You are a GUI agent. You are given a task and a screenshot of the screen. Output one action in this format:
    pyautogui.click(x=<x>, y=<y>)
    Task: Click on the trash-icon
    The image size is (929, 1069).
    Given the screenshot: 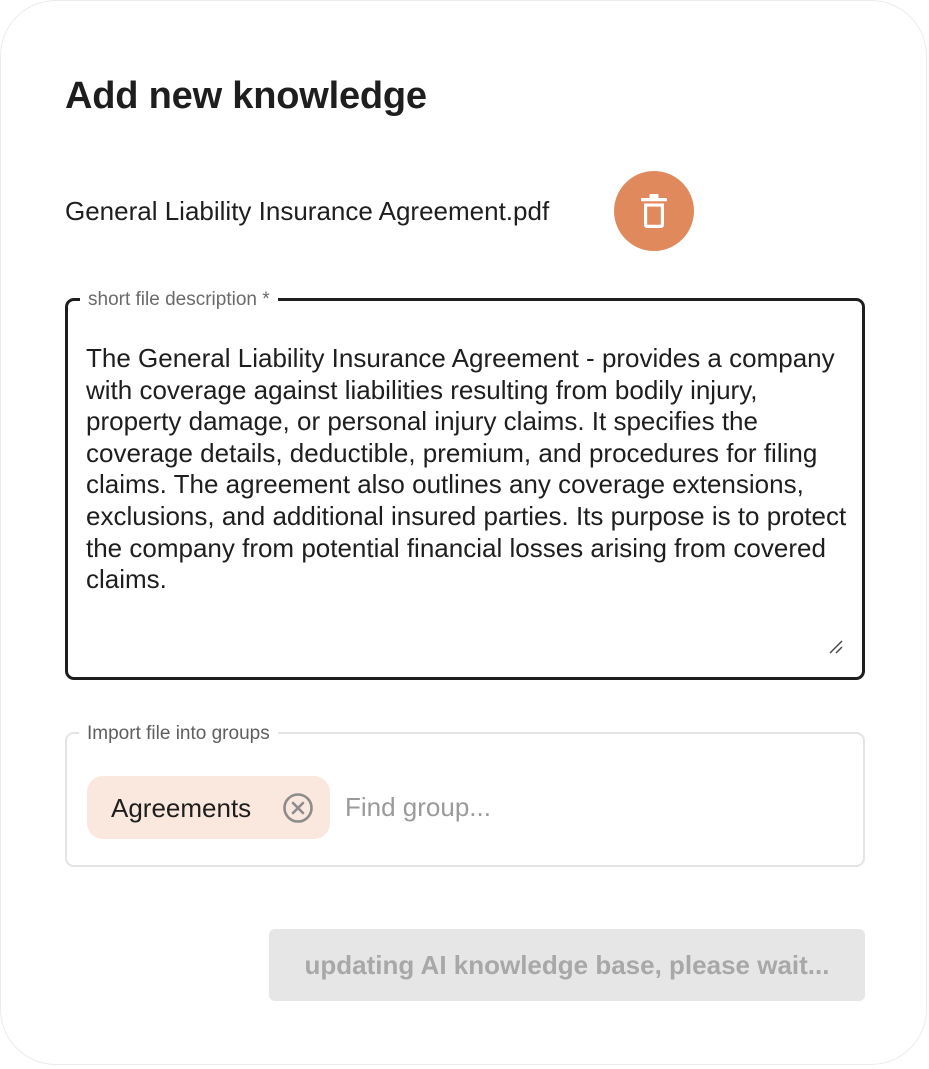 What is the action you would take?
    pyautogui.click(x=654, y=211)
    